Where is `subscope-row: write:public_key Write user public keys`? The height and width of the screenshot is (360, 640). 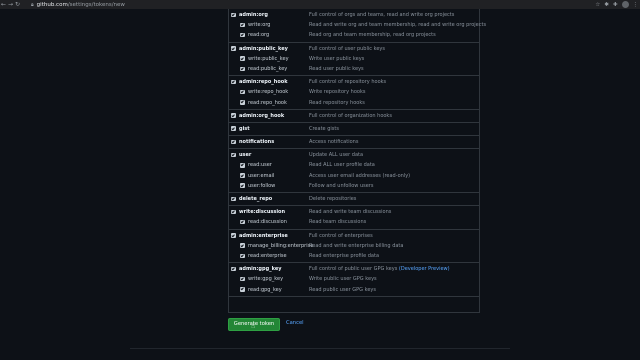
subscope-row: write:public_key Write user public keys is located at coordinates (354, 59).